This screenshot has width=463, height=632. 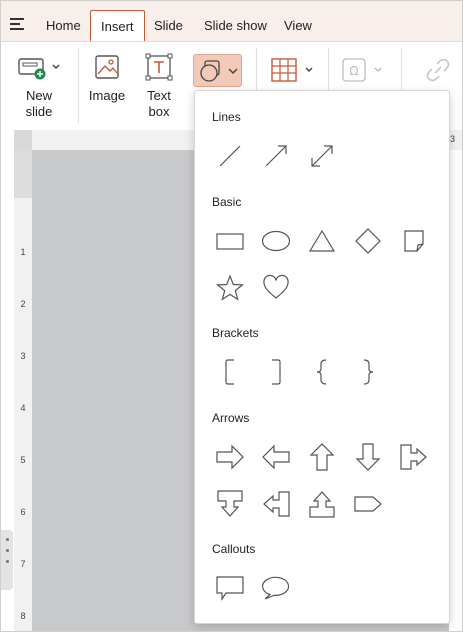 I want to click on section-title-basic: Basic, so click(x=227, y=202).